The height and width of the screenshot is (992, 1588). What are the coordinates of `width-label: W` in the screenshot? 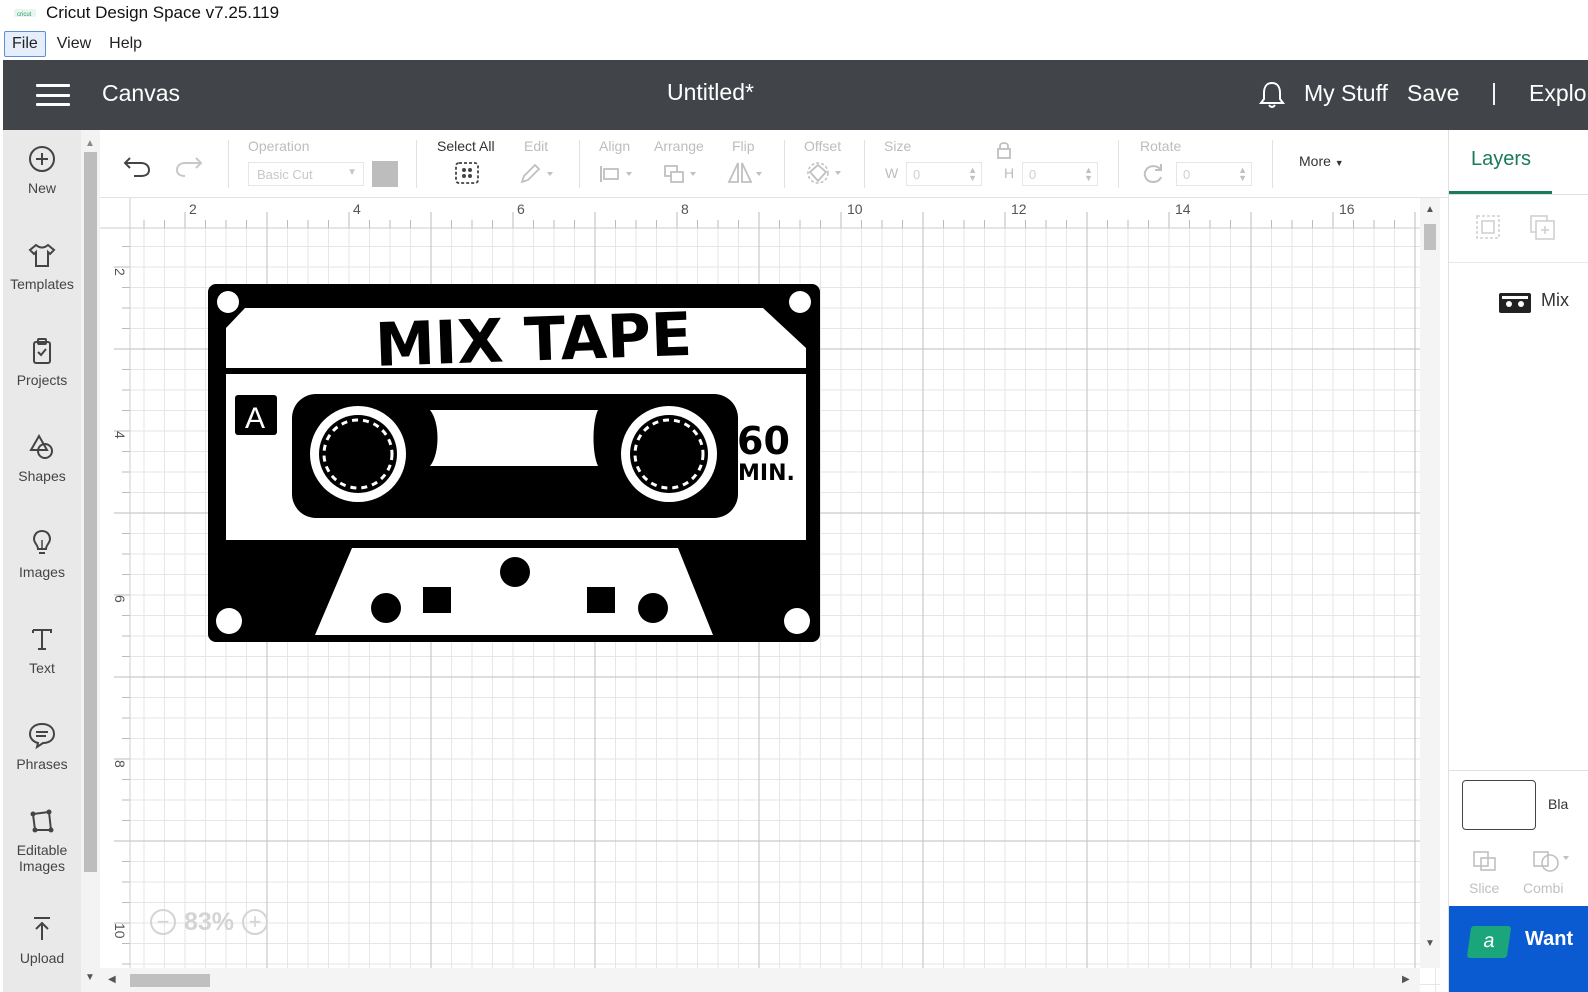 It's located at (892, 173).